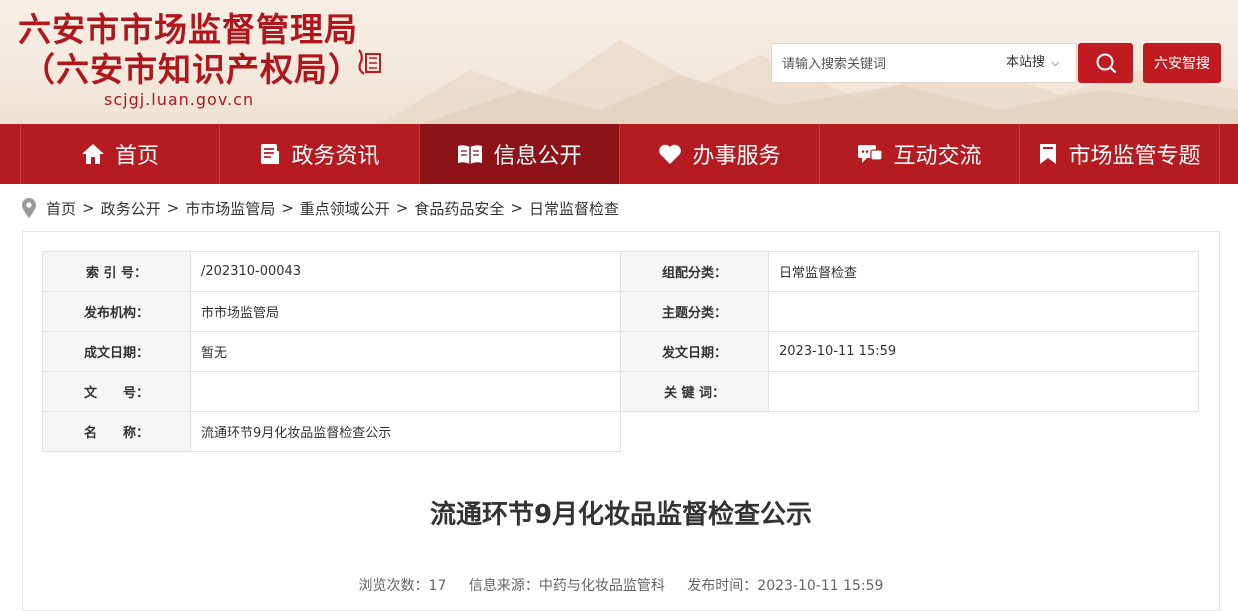 The width and height of the screenshot is (1238, 611). I want to click on search-scope-select: 本站搜 ⌵, so click(1032, 63).